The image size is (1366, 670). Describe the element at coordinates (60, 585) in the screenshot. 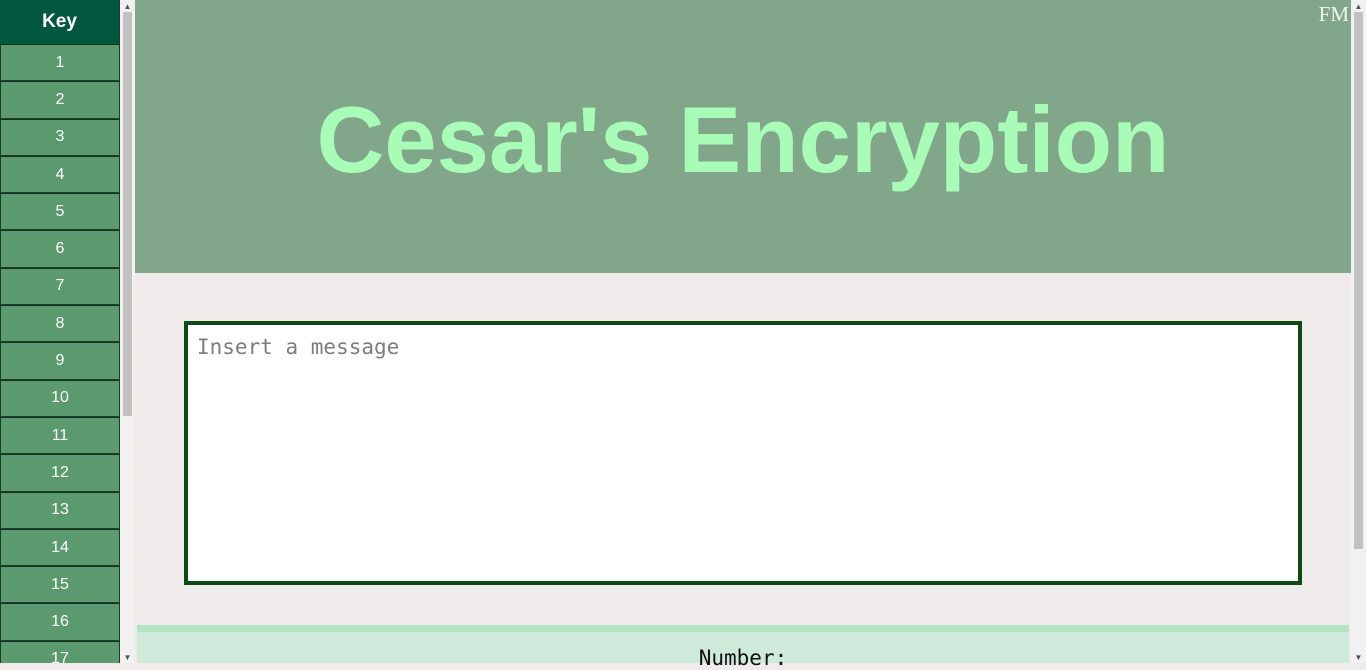

I see `key-item: 15` at that location.